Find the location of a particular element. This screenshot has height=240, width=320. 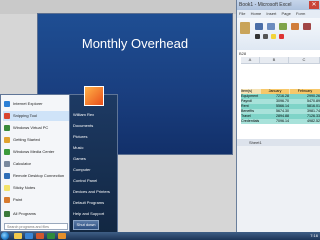

table-cell: 4982.52 is located at coordinates (305, 121).